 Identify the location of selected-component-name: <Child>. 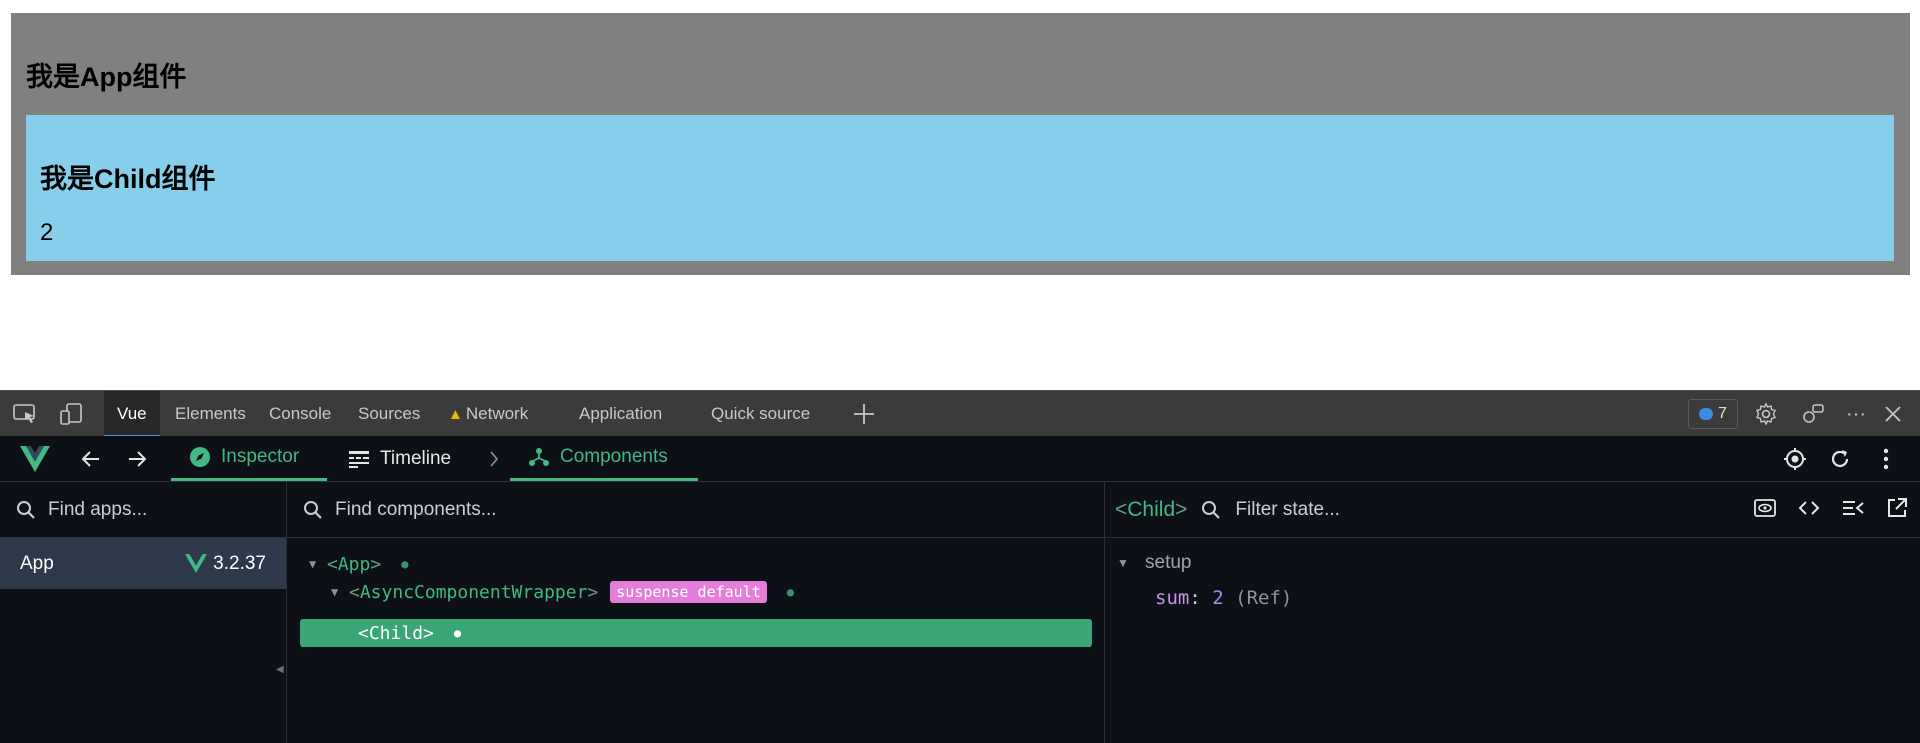
(1151, 509).